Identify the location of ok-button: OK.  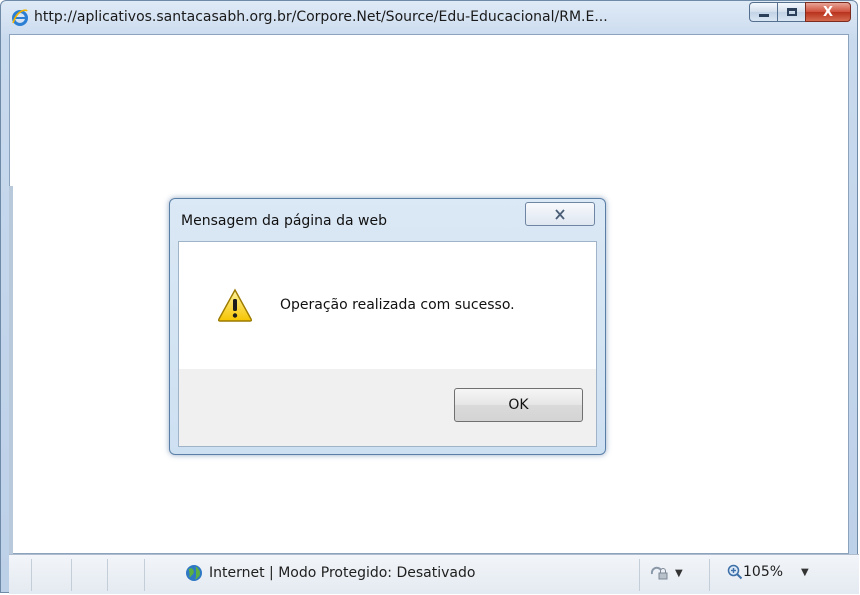
(518, 405).